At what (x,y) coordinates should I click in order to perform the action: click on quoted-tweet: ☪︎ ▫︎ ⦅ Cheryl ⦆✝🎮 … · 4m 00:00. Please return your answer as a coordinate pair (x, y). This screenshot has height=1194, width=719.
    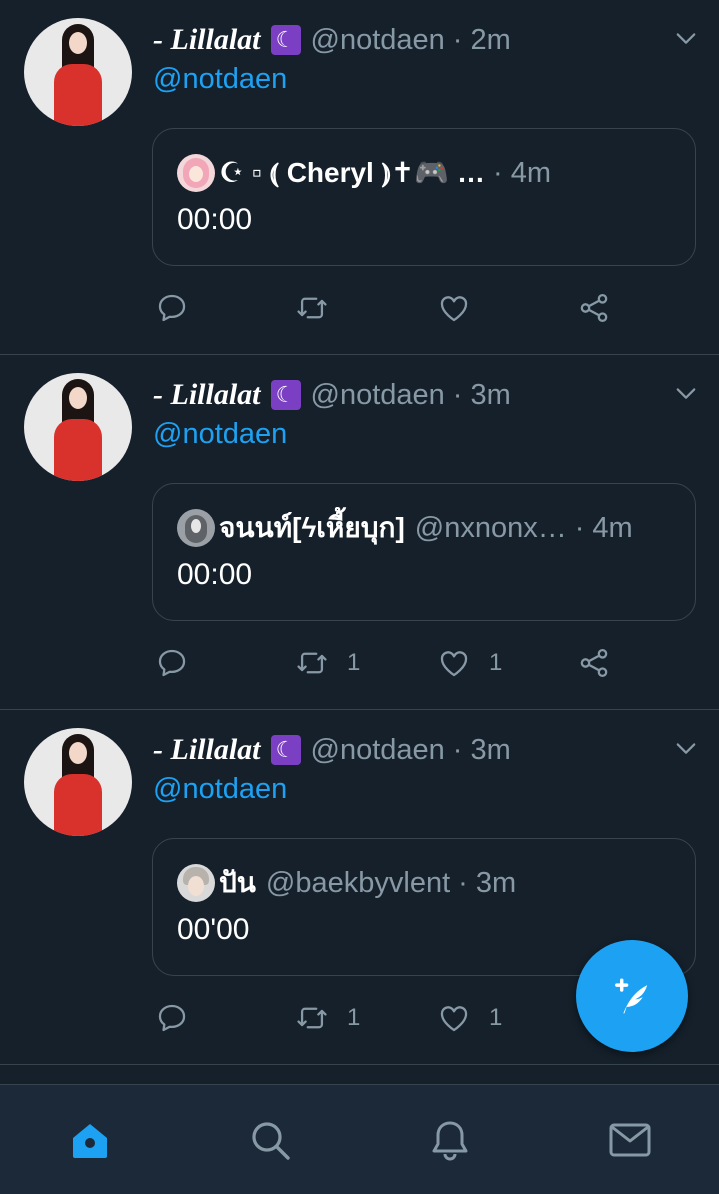
    Looking at the image, I should click on (424, 197).